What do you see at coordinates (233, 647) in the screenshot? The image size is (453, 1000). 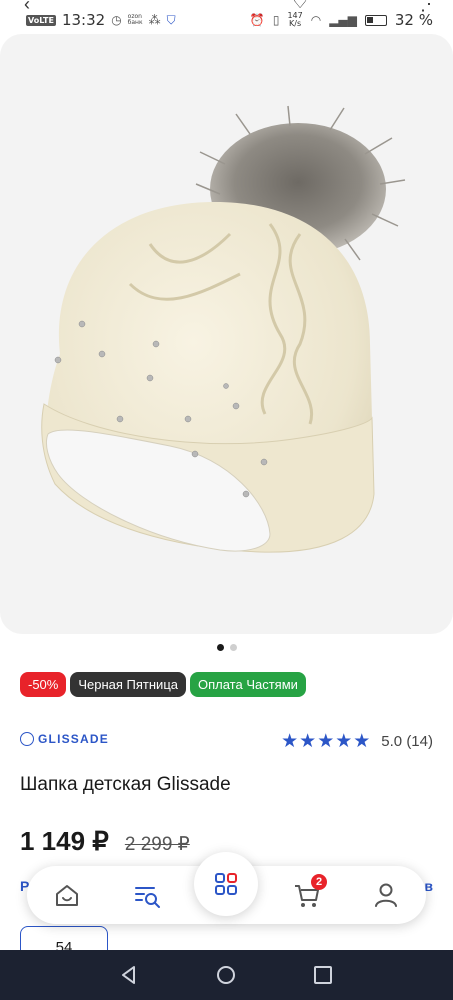 I see `pagination-dot` at bounding box center [233, 647].